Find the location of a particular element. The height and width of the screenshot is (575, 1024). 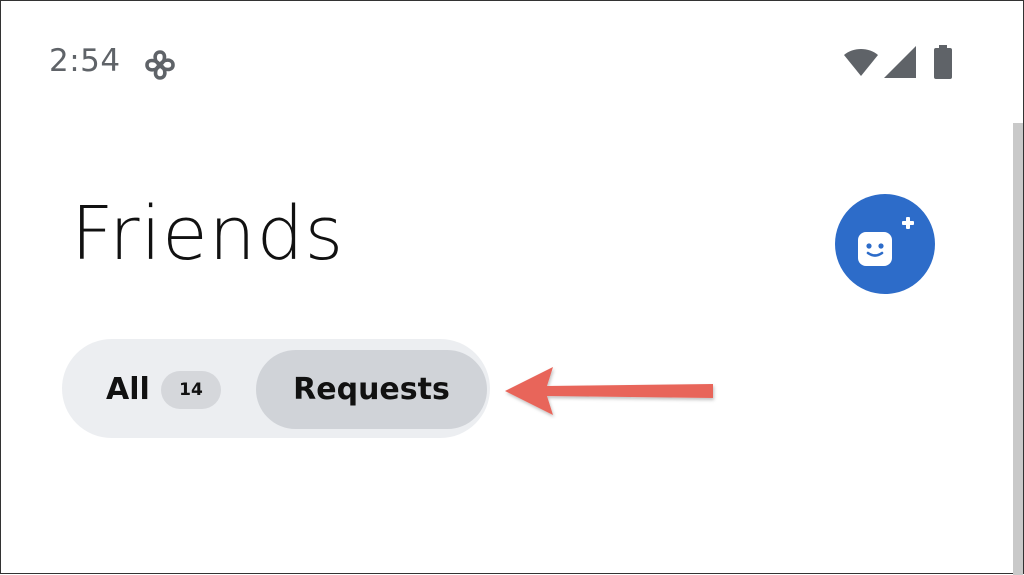

add-friend-icon is located at coordinates (886, 241).